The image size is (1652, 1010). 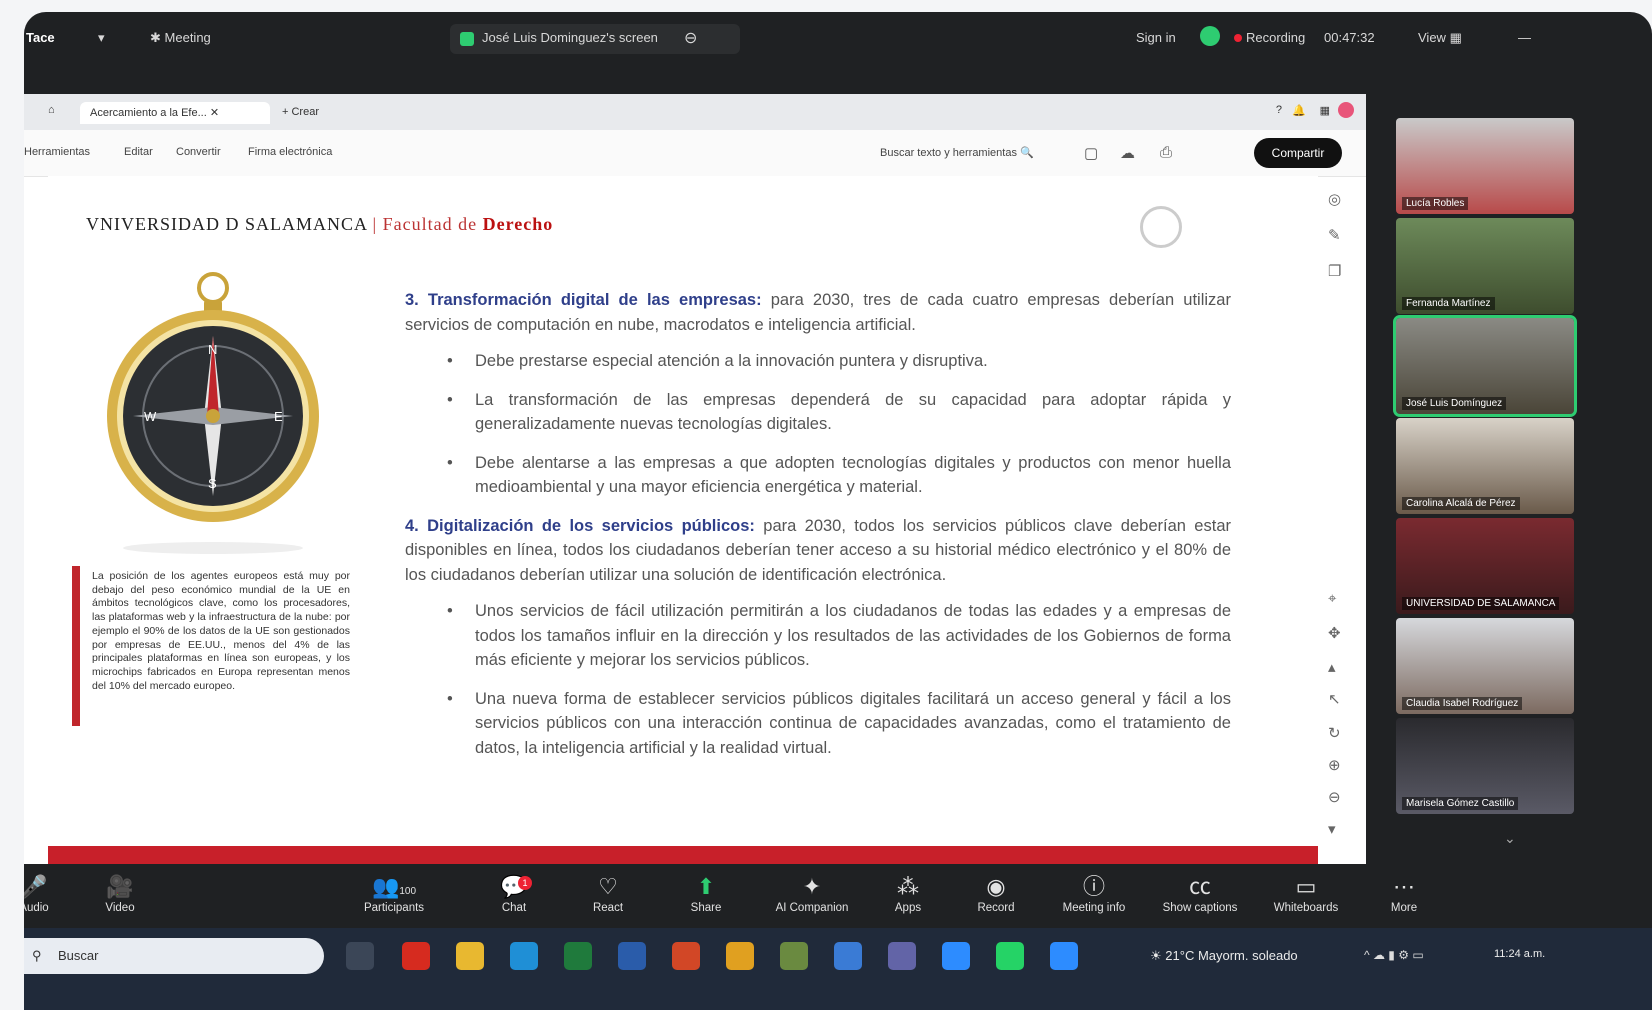 I want to click on share-screen-button: ⬆ Share, so click(x=706, y=893).